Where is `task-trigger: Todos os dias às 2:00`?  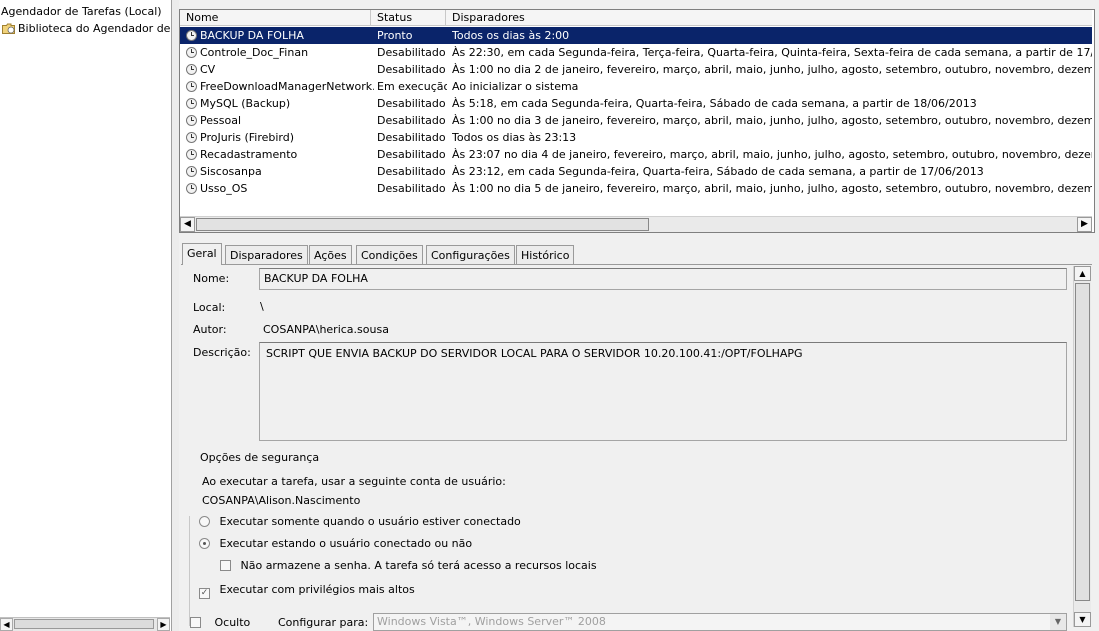 task-trigger: Todos os dias às 2:00 is located at coordinates (511, 35).